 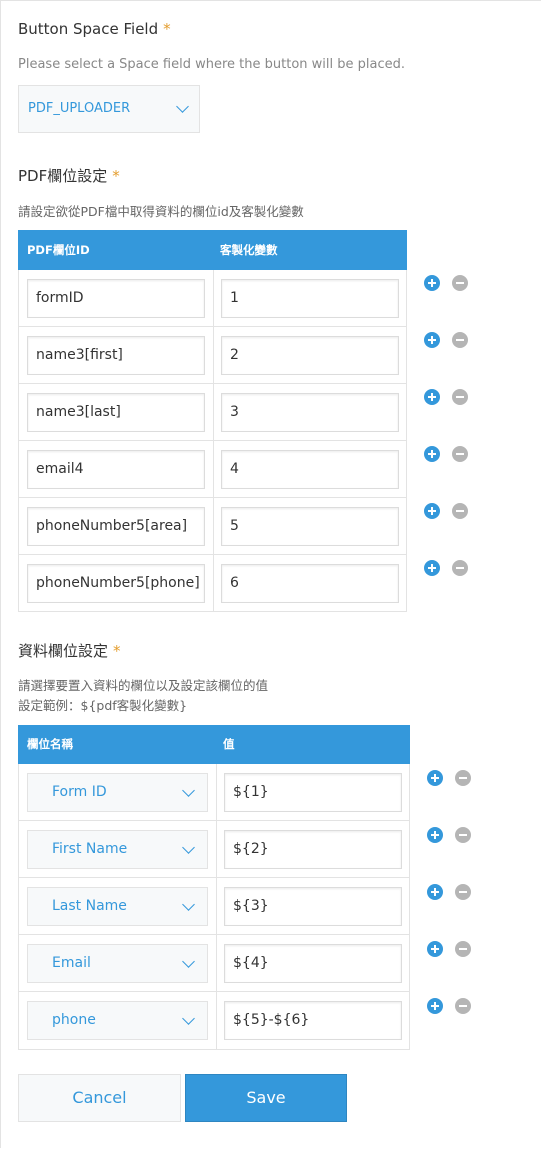 I want to click on selected-field-name: phone, so click(x=74, y=1020).